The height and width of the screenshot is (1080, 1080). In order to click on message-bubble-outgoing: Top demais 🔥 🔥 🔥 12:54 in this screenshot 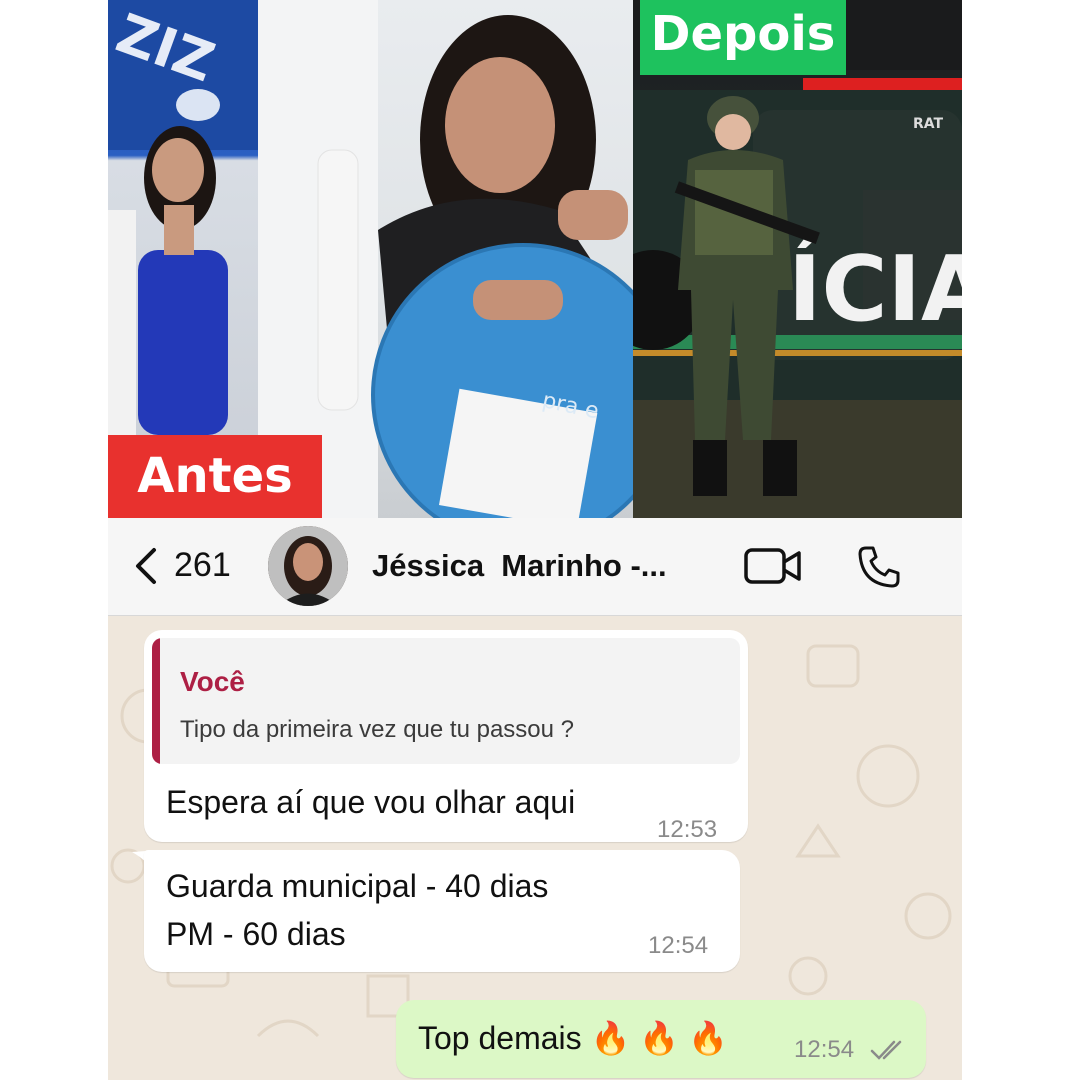, I will do `click(661, 1039)`.